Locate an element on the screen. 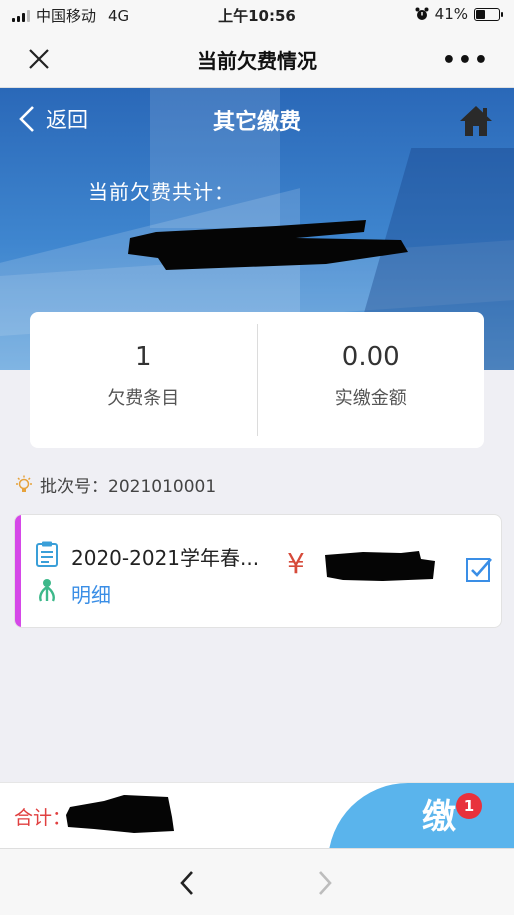 The width and height of the screenshot is (514, 915). owed-count-value: 1 is located at coordinates (143, 357).